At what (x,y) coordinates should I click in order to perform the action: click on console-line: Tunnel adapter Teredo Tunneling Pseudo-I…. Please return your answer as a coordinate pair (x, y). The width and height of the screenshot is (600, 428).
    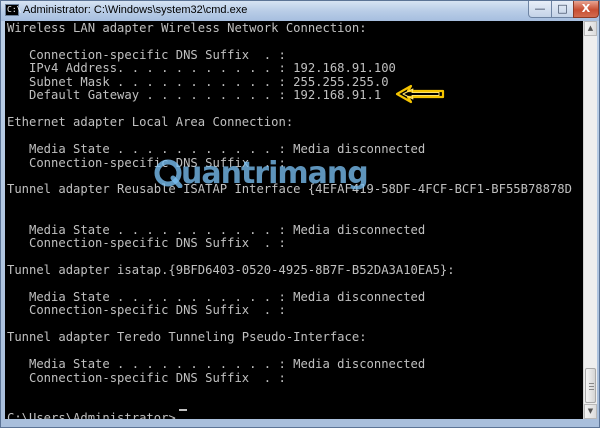
    Looking at the image, I should click on (187, 337).